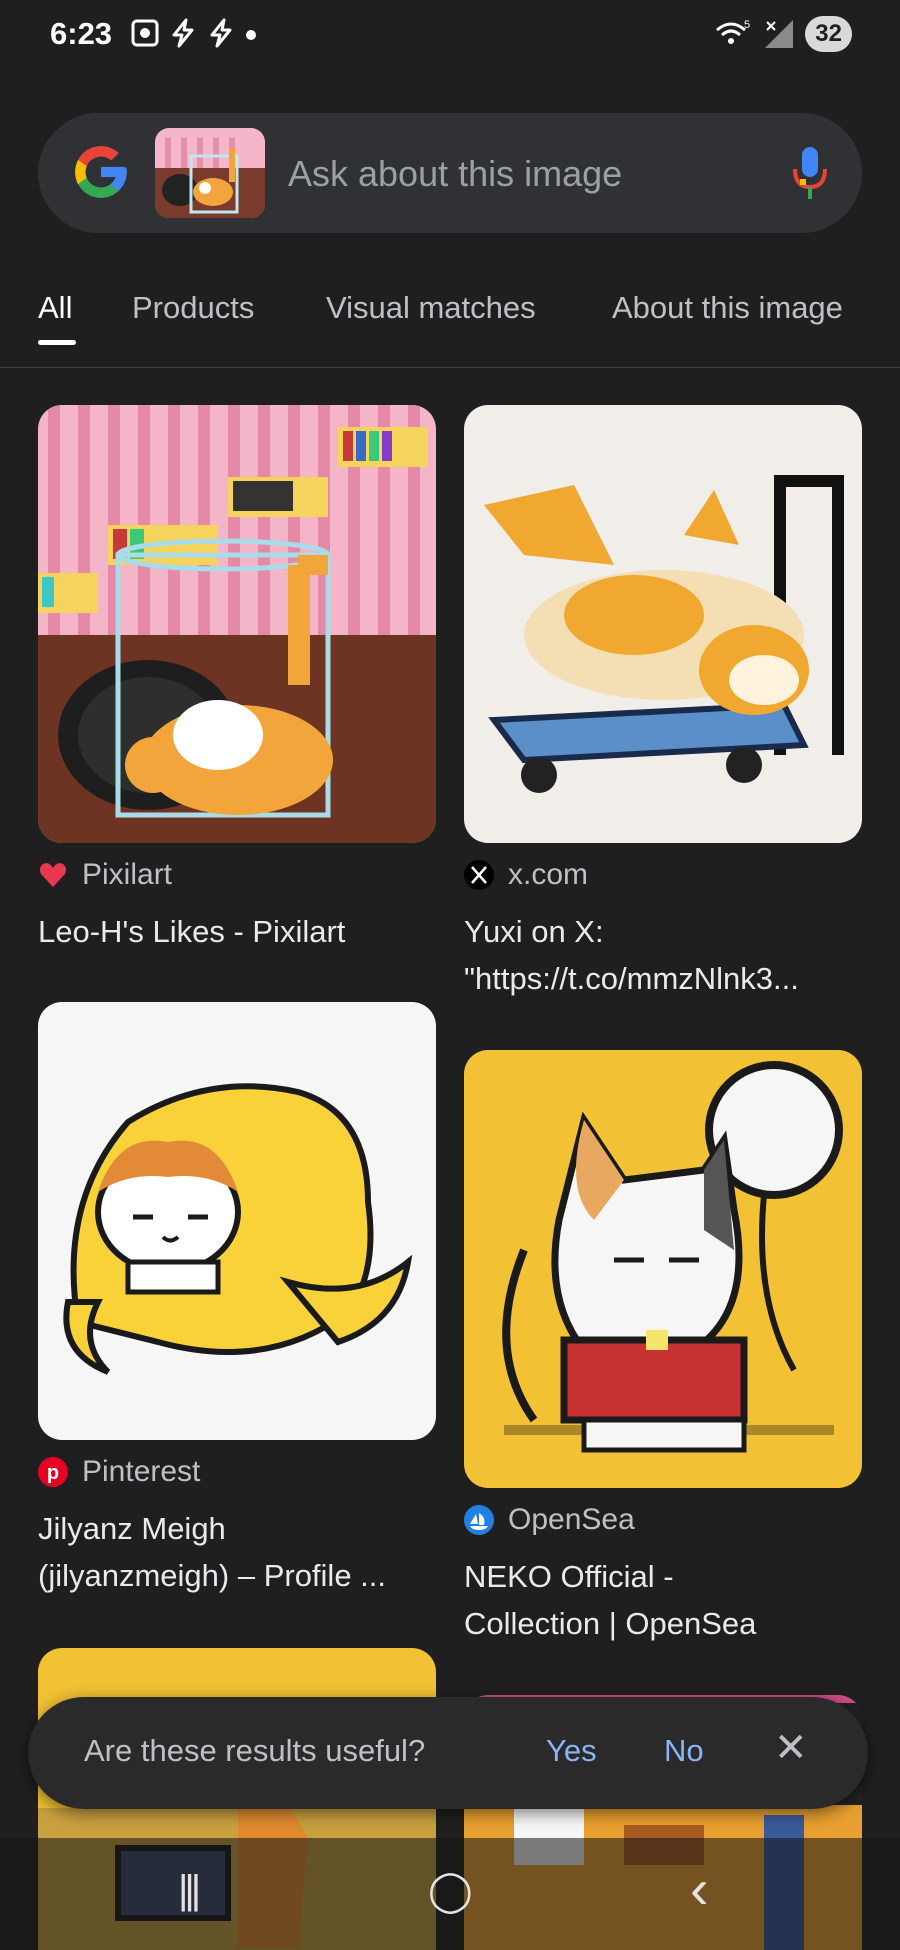  Describe the element at coordinates (101, 172) in the screenshot. I see `google-logo-icon` at that location.